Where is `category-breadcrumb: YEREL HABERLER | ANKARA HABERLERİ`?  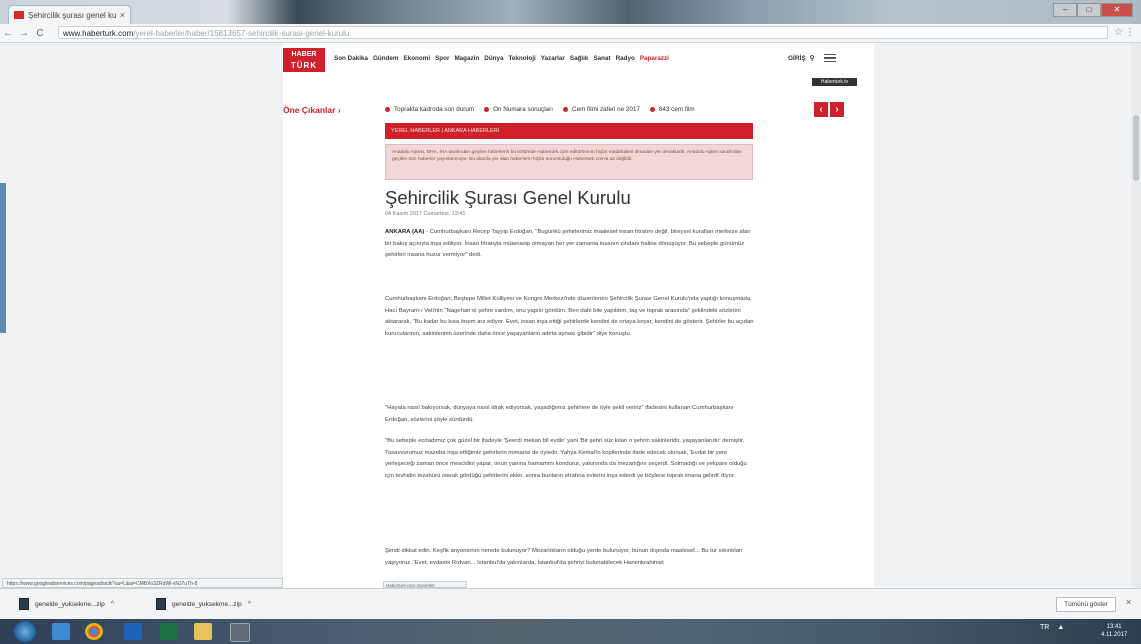 category-breadcrumb: YEREL HABERLER | ANKARA HABERLERİ is located at coordinates (569, 131).